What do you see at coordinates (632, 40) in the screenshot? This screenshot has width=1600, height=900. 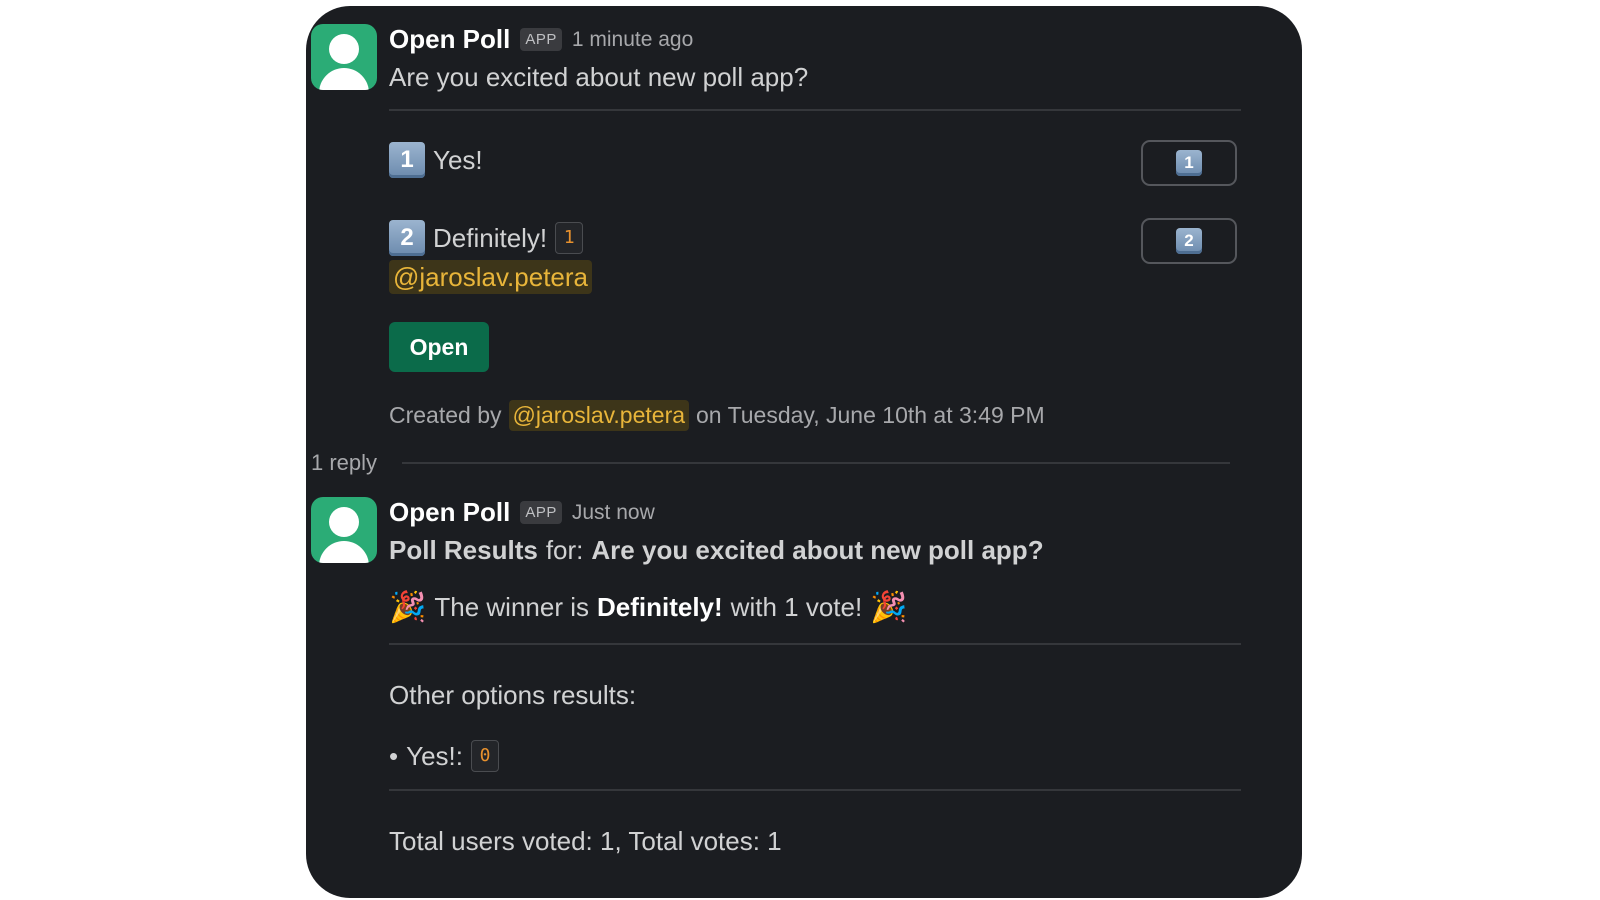 I see `timestamp: 1 minute ago` at bounding box center [632, 40].